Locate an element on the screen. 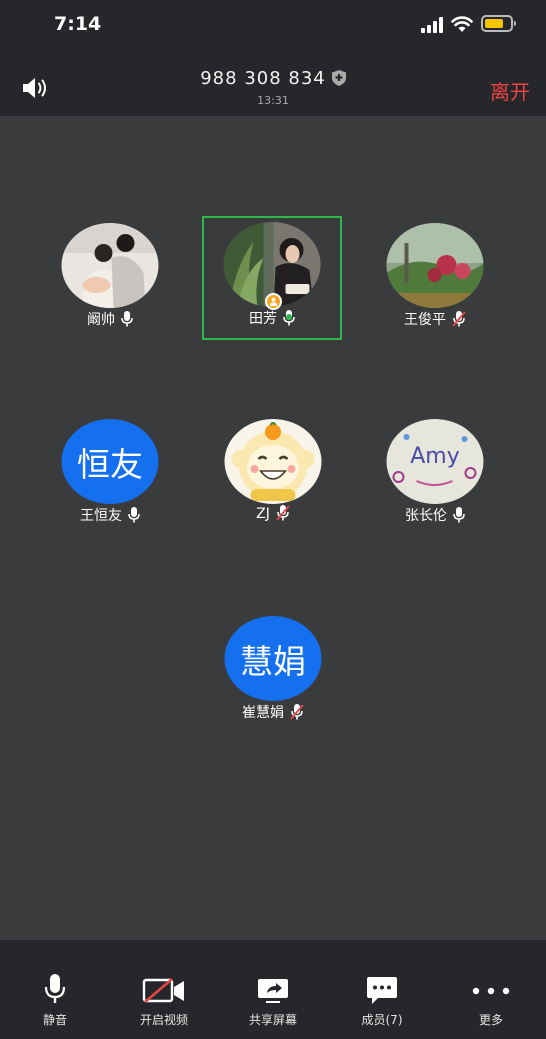 The image size is (546, 1039). participant-name-row: 王俊平 is located at coordinates (435, 319).